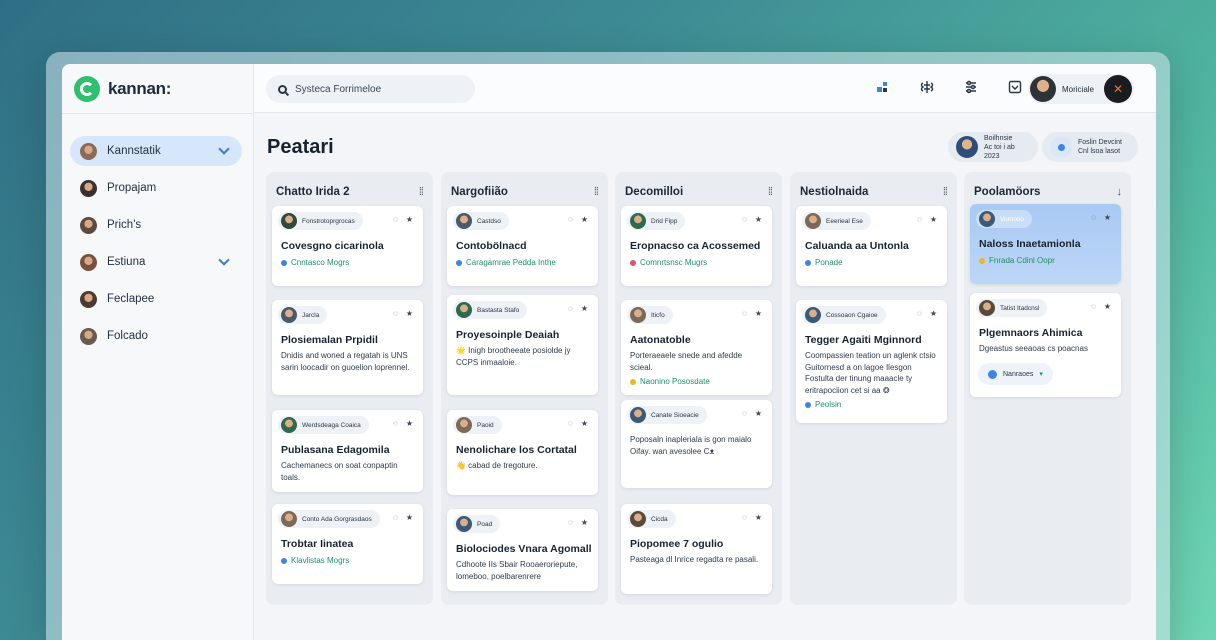 This screenshot has height=640, width=1216. I want to click on assignee-chip: Fonstrotoprgrocas, so click(320, 221).